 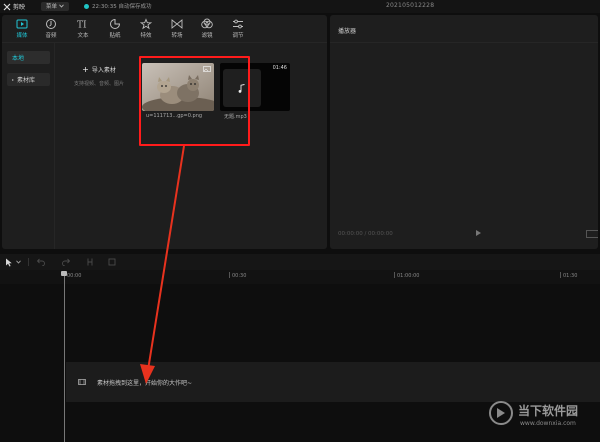 I want to click on project-title: 202105012228, so click(x=410, y=5).